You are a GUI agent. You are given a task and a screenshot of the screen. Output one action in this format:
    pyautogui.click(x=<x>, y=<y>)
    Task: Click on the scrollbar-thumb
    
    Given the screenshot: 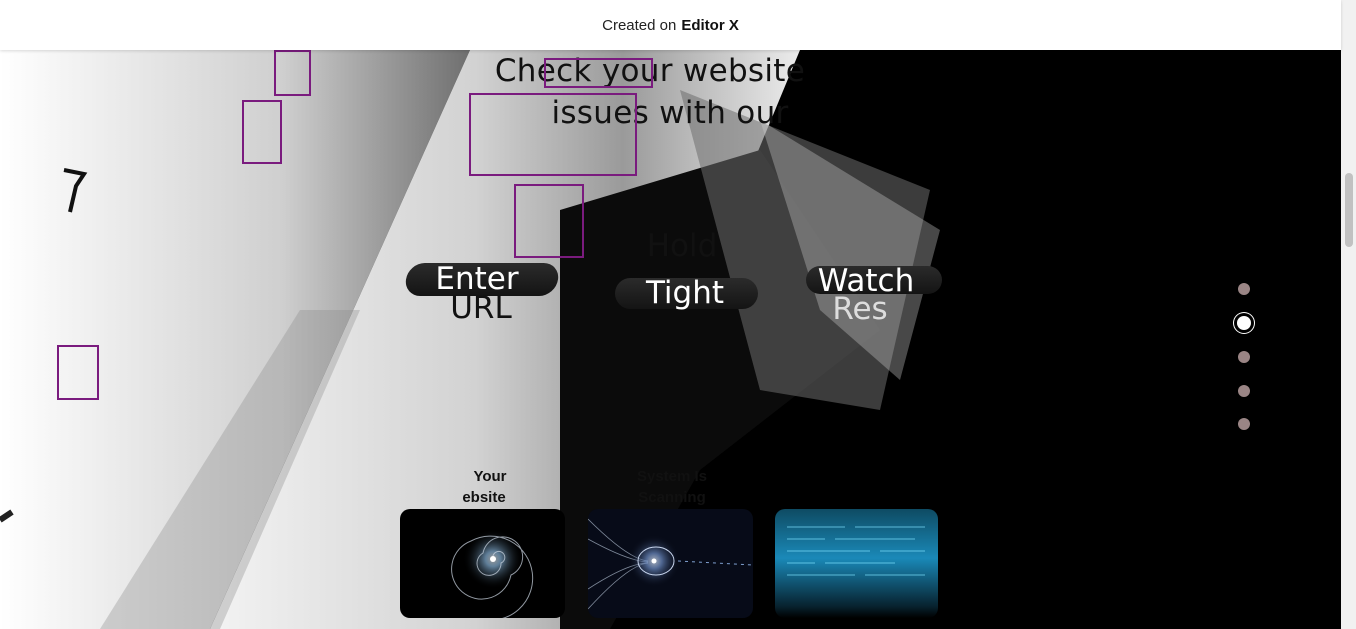 What is the action you would take?
    pyautogui.click(x=1349, y=210)
    